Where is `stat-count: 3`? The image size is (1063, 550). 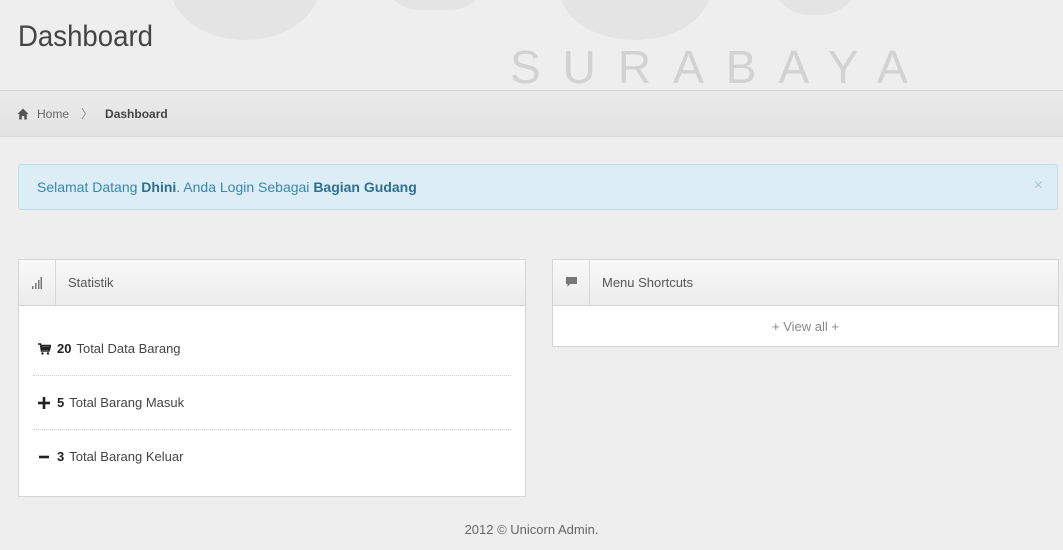
stat-count: 3 is located at coordinates (61, 456).